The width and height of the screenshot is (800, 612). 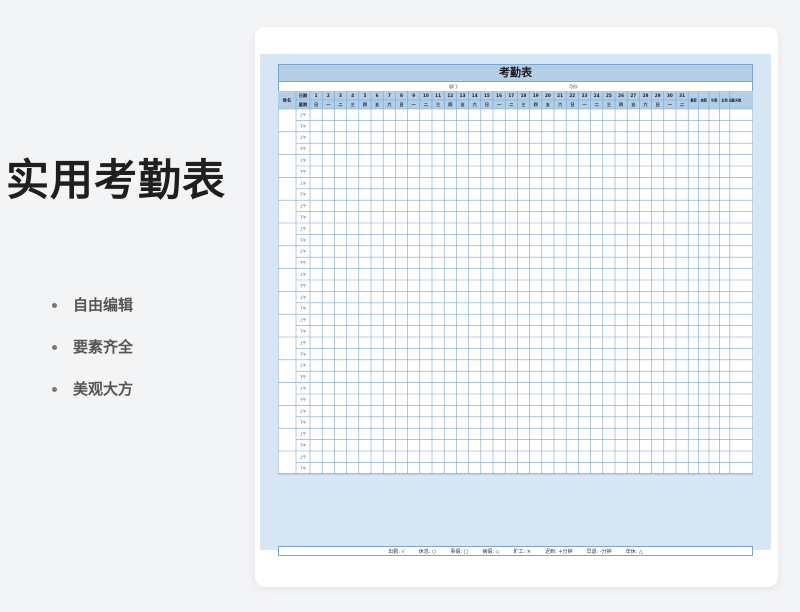 I want to click on dept-label: 部门:, so click(x=454, y=86).